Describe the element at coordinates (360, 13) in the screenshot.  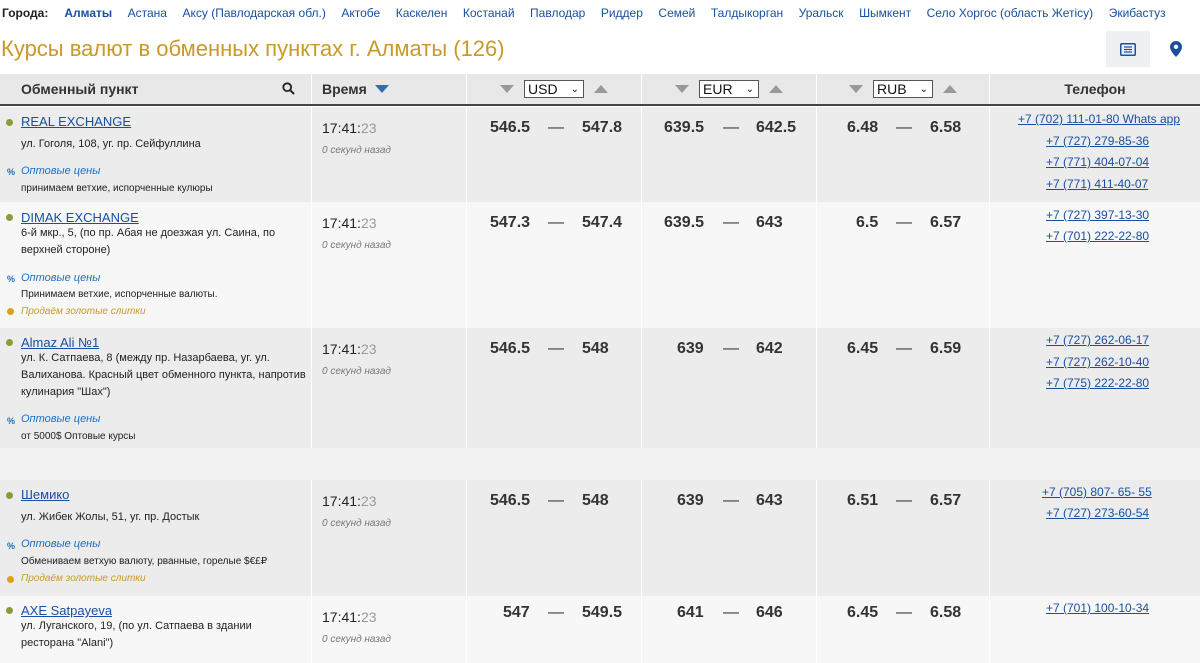
I see `city-link-aktobe: Актобе` at that location.